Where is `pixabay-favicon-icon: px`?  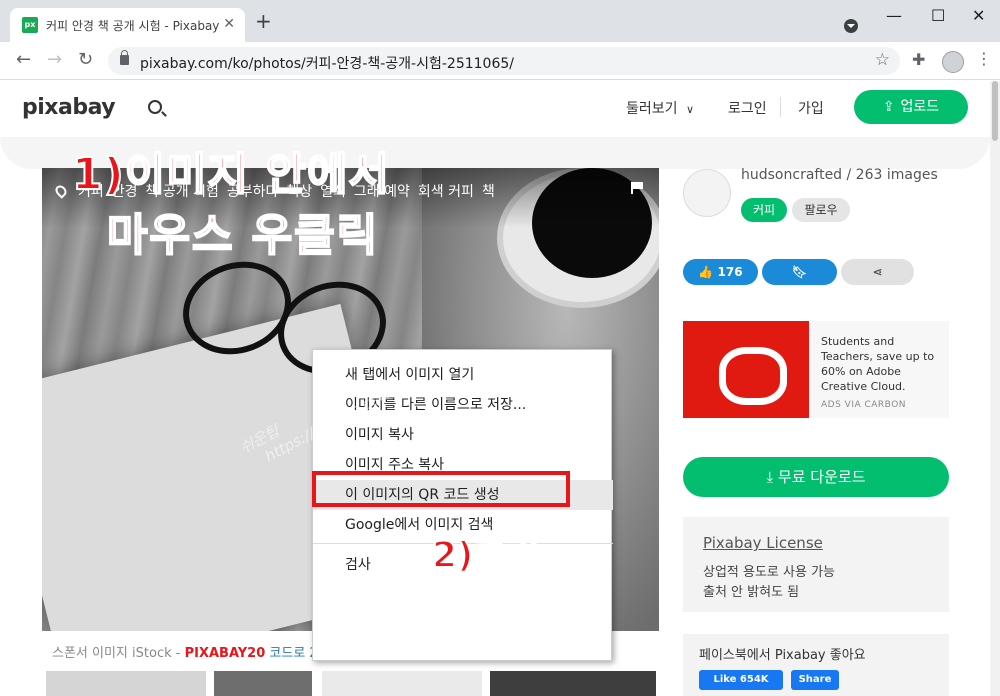
pixabay-favicon-icon: px is located at coordinates (30, 25).